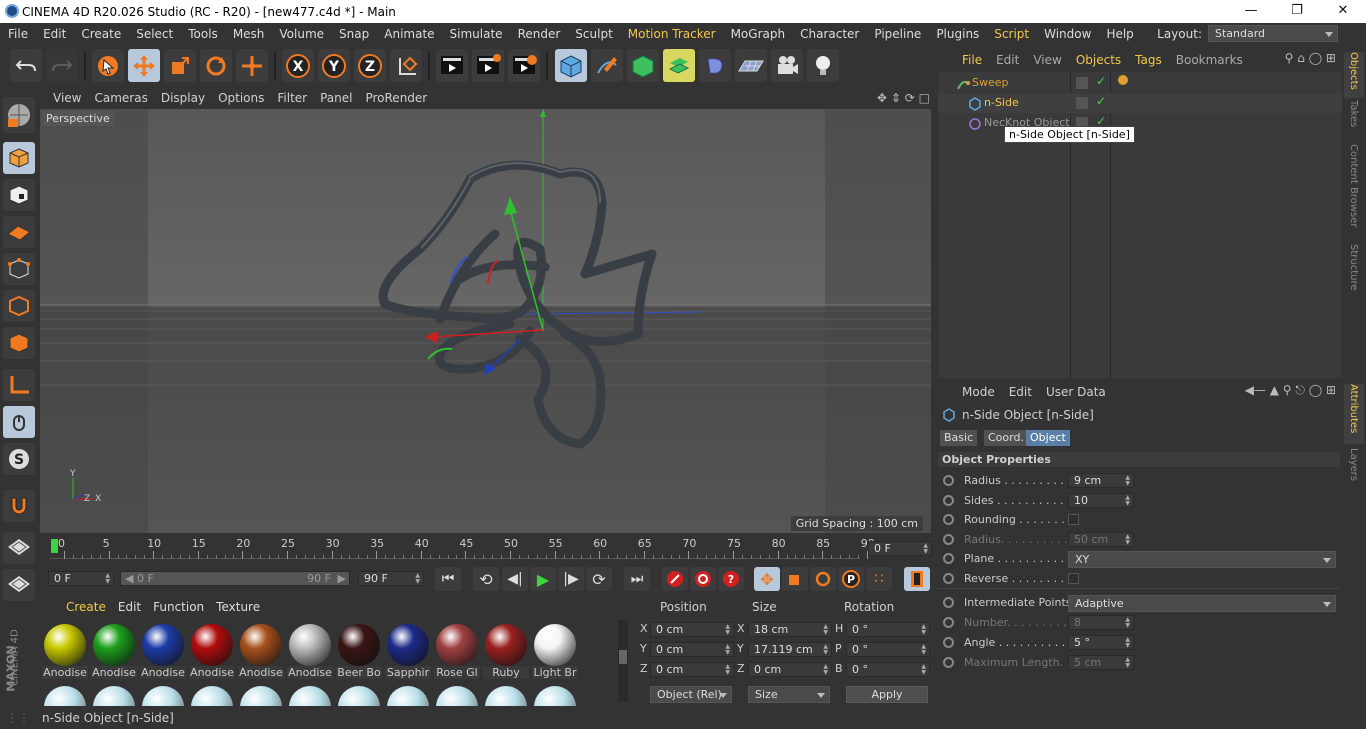 This screenshot has width=1366, height=729. I want to click on workplane-icon, so click(19, 232).